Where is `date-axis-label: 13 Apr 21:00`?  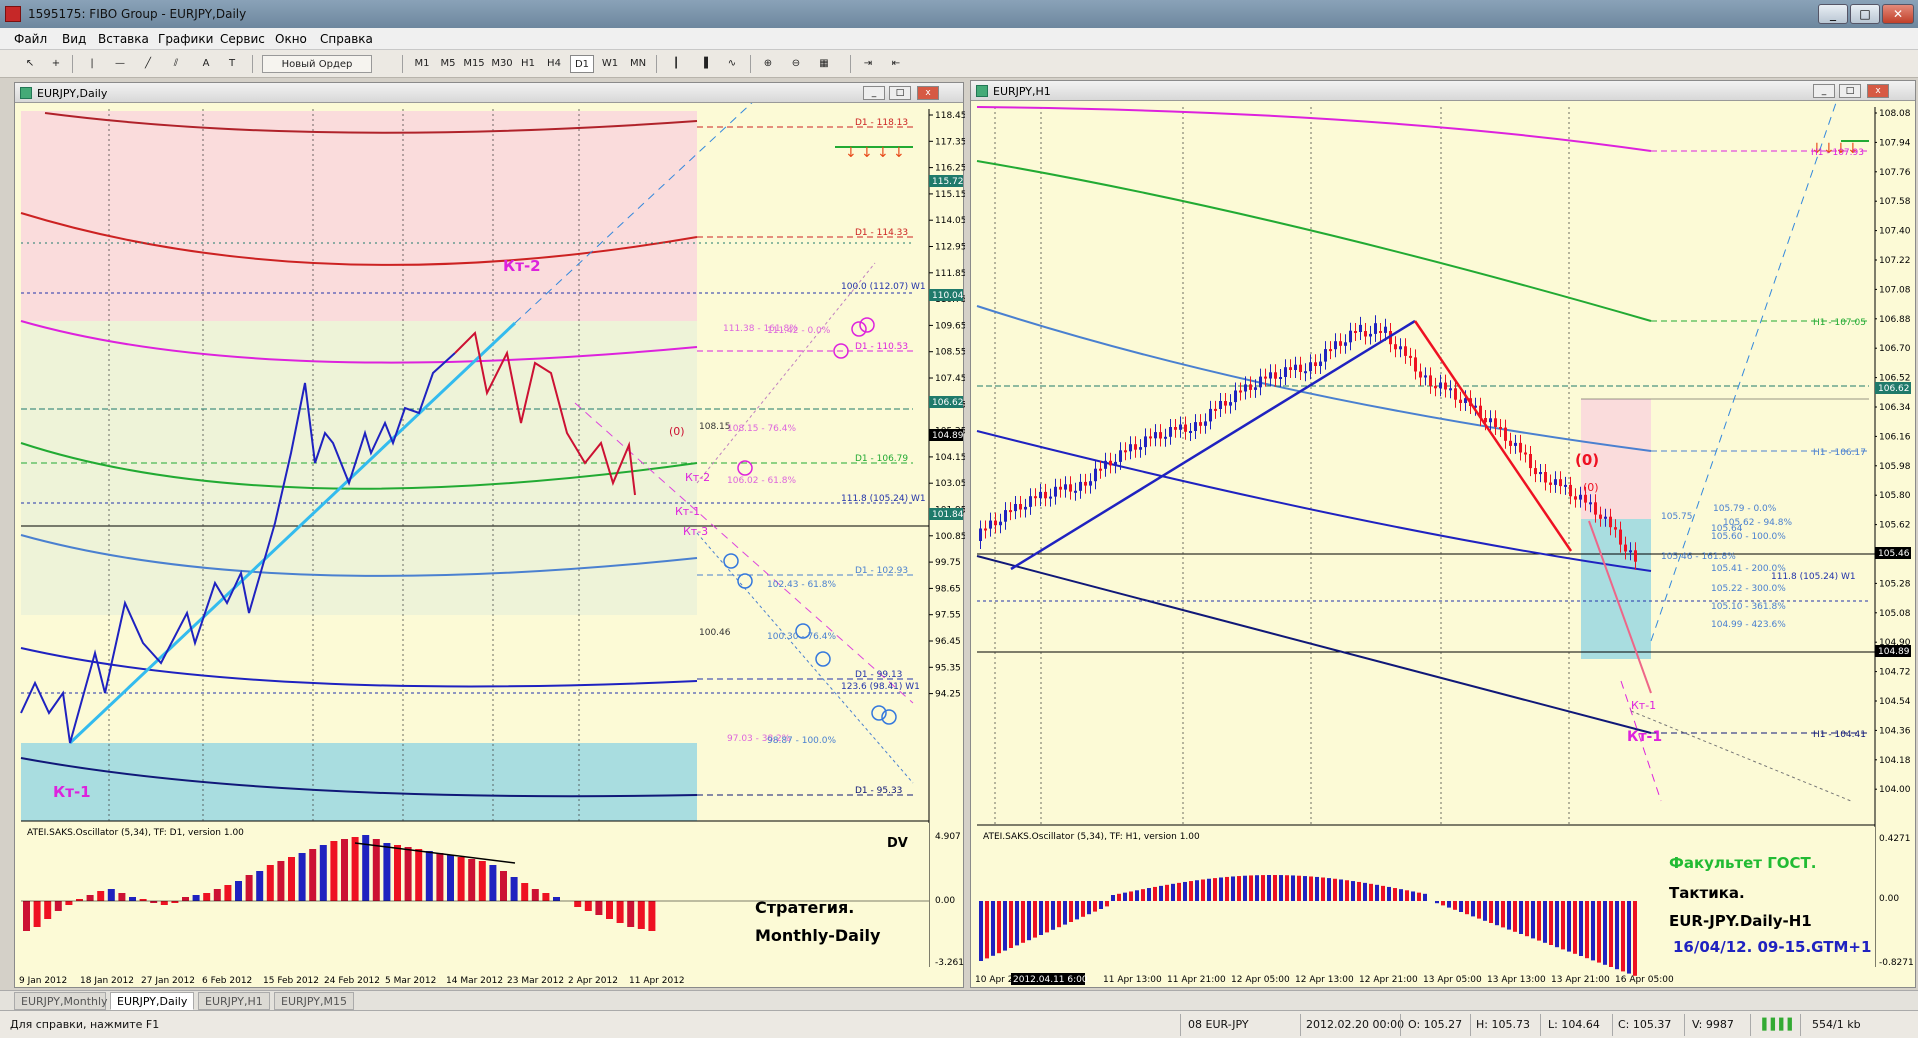 date-axis-label: 13 Apr 21:00 is located at coordinates (1580, 980).